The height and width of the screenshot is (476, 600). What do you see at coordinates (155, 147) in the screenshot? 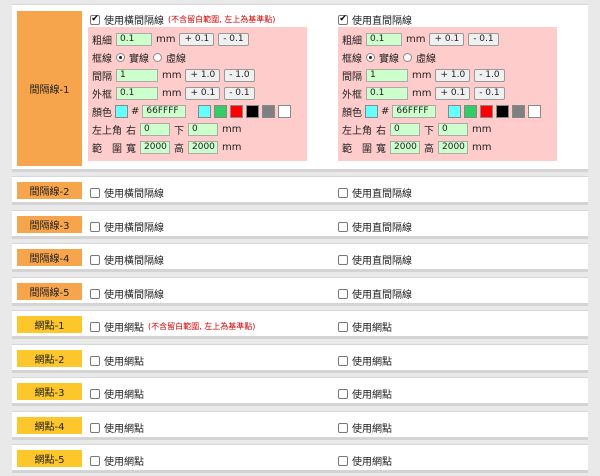
I see `range-width-input: 2000` at bounding box center [155, 147].